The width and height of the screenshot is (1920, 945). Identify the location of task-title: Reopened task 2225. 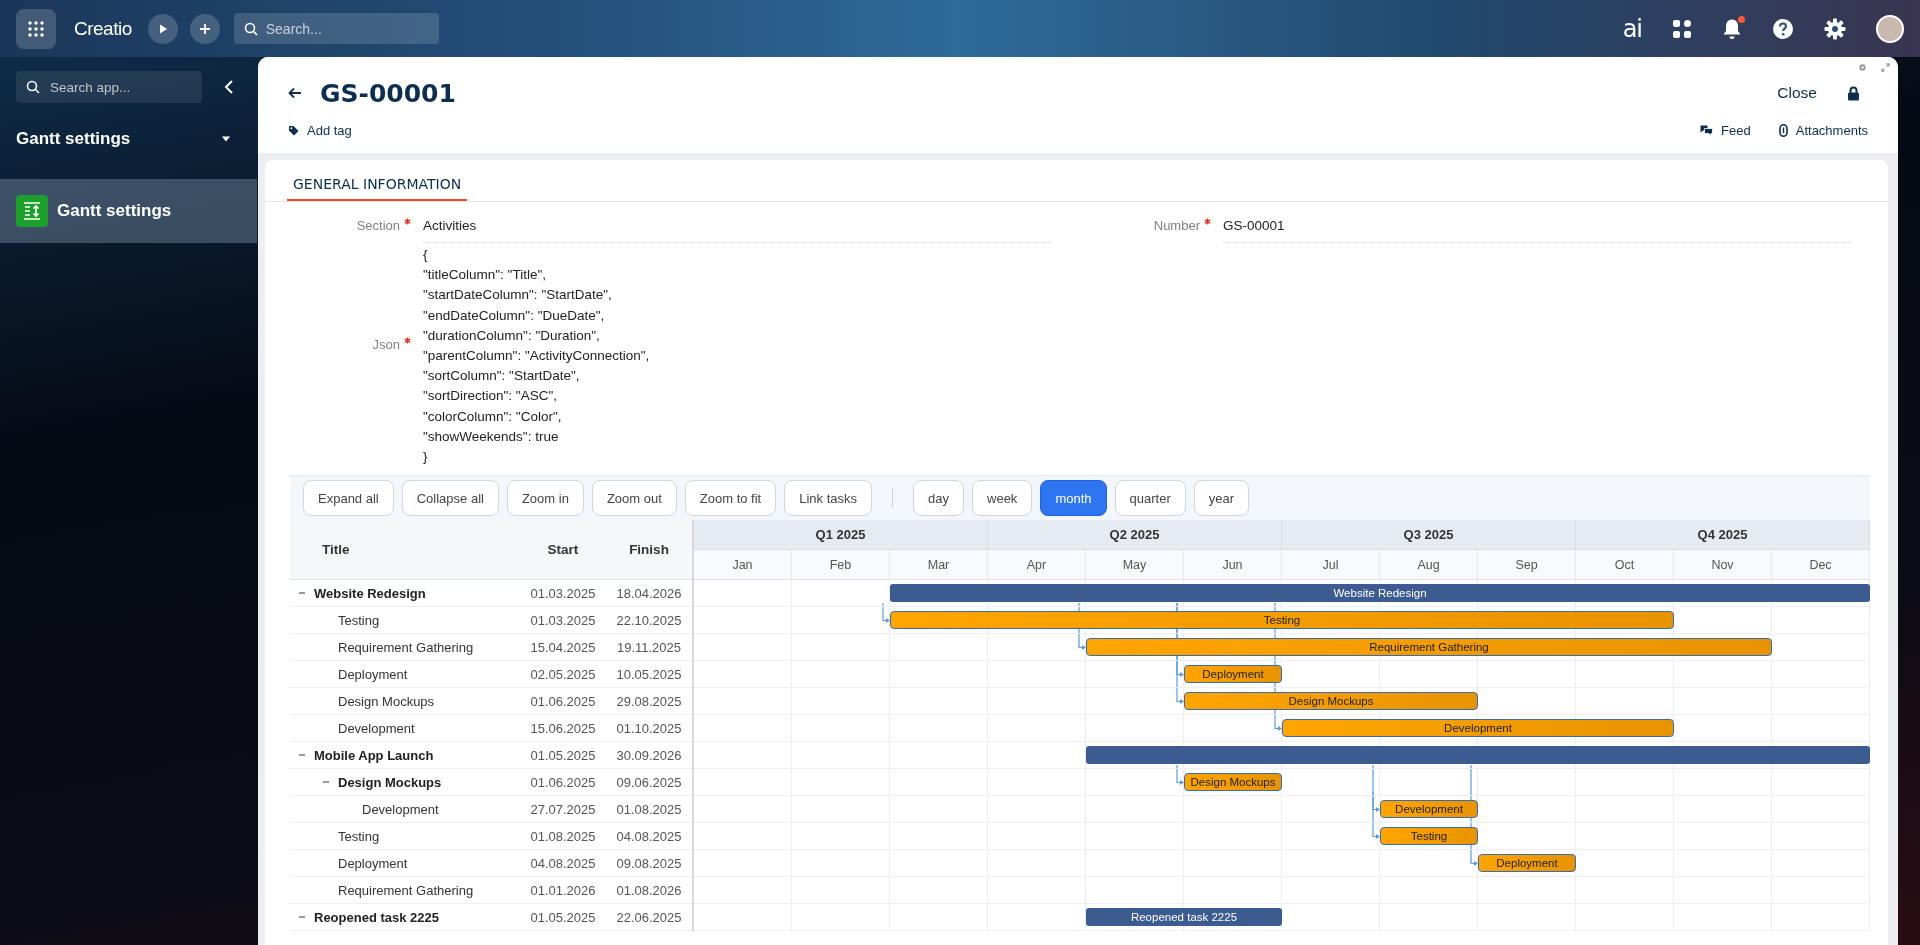
(376, 917).